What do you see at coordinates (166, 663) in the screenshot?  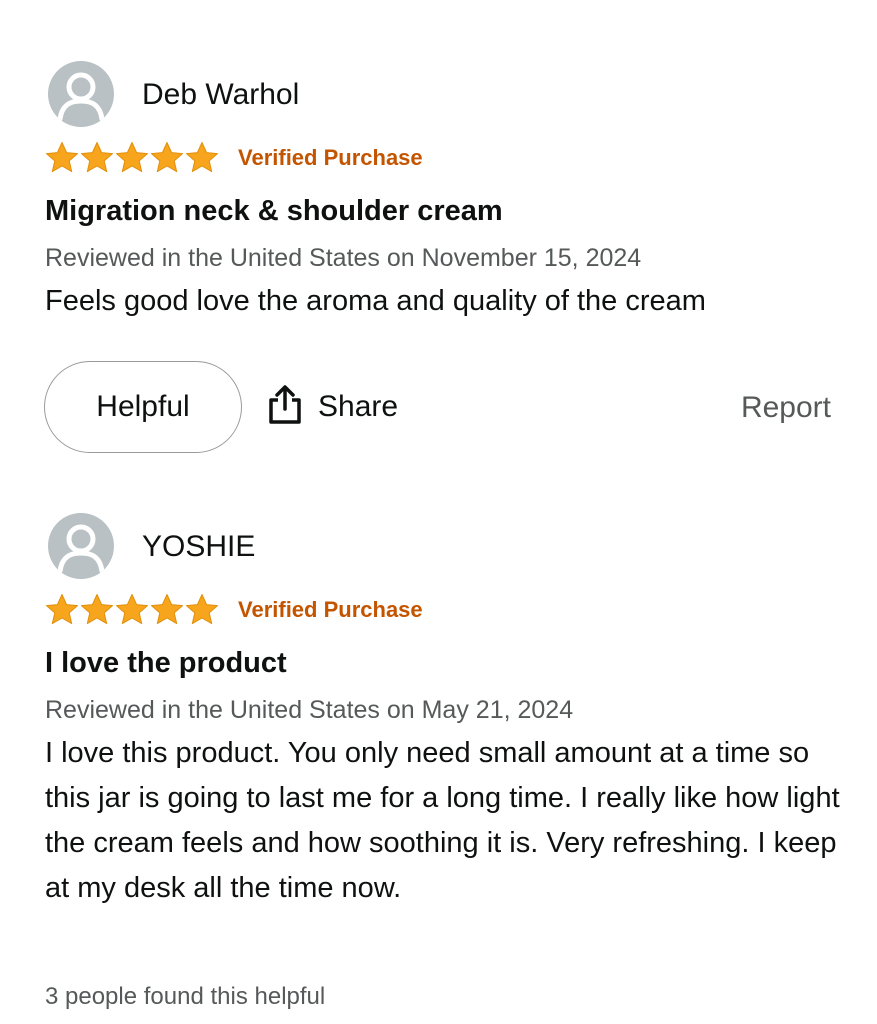 I see `review-title: I love the product` at bounding box center [166, 663].